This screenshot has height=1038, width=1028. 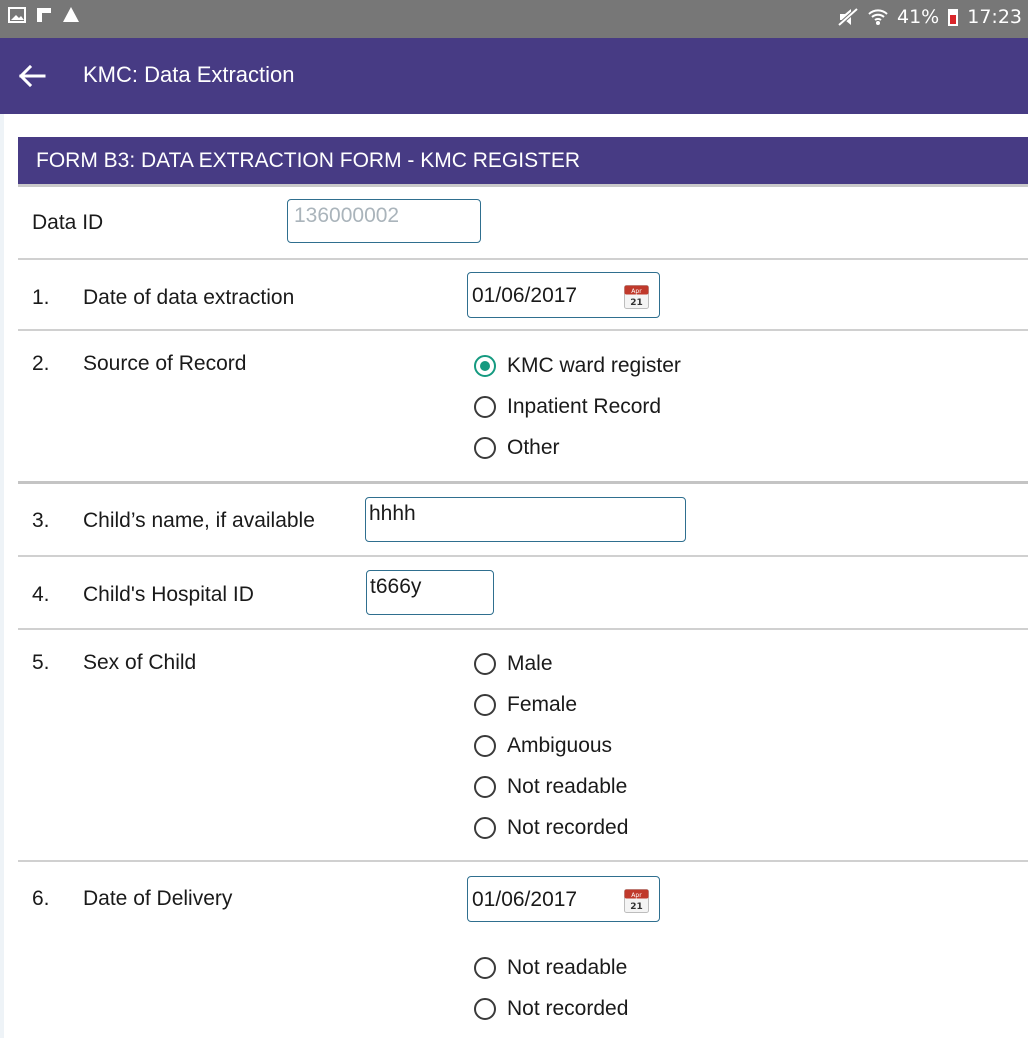 I want to click on question-number: 4., so click(x=41, y=594).